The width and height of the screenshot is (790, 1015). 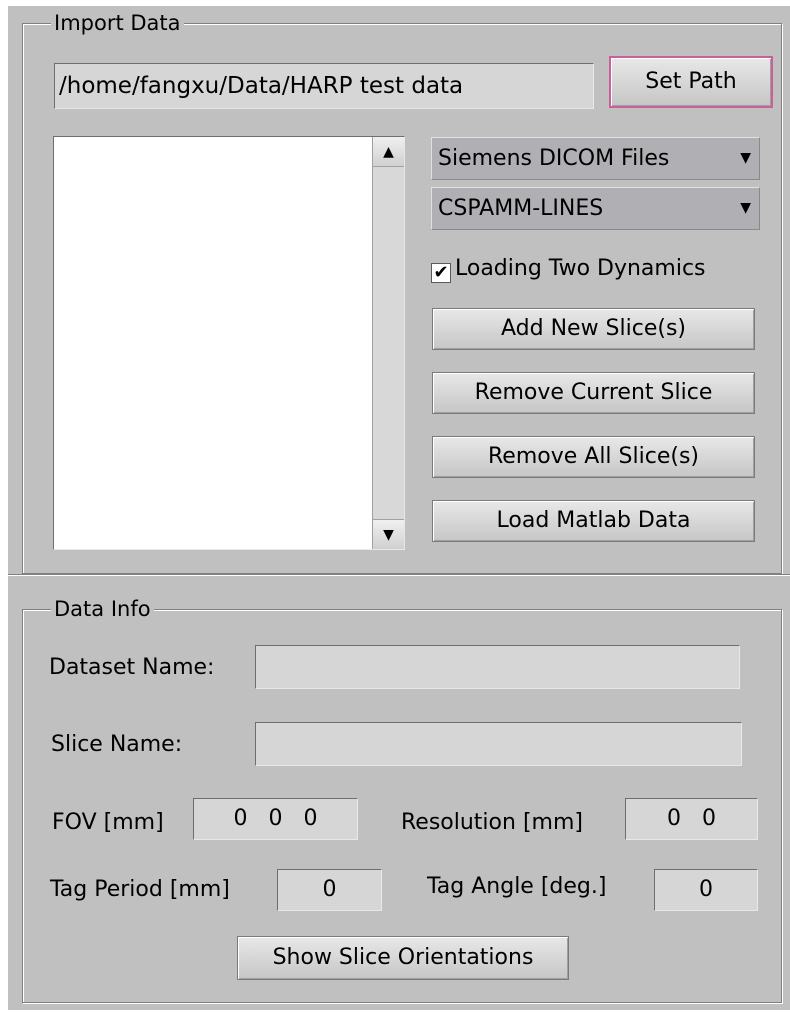 What do you see at coordinates (521, 208) in the screenshot?
I see `sequence-value: CSPAMM-LINES` at bounding box center [521, 208].